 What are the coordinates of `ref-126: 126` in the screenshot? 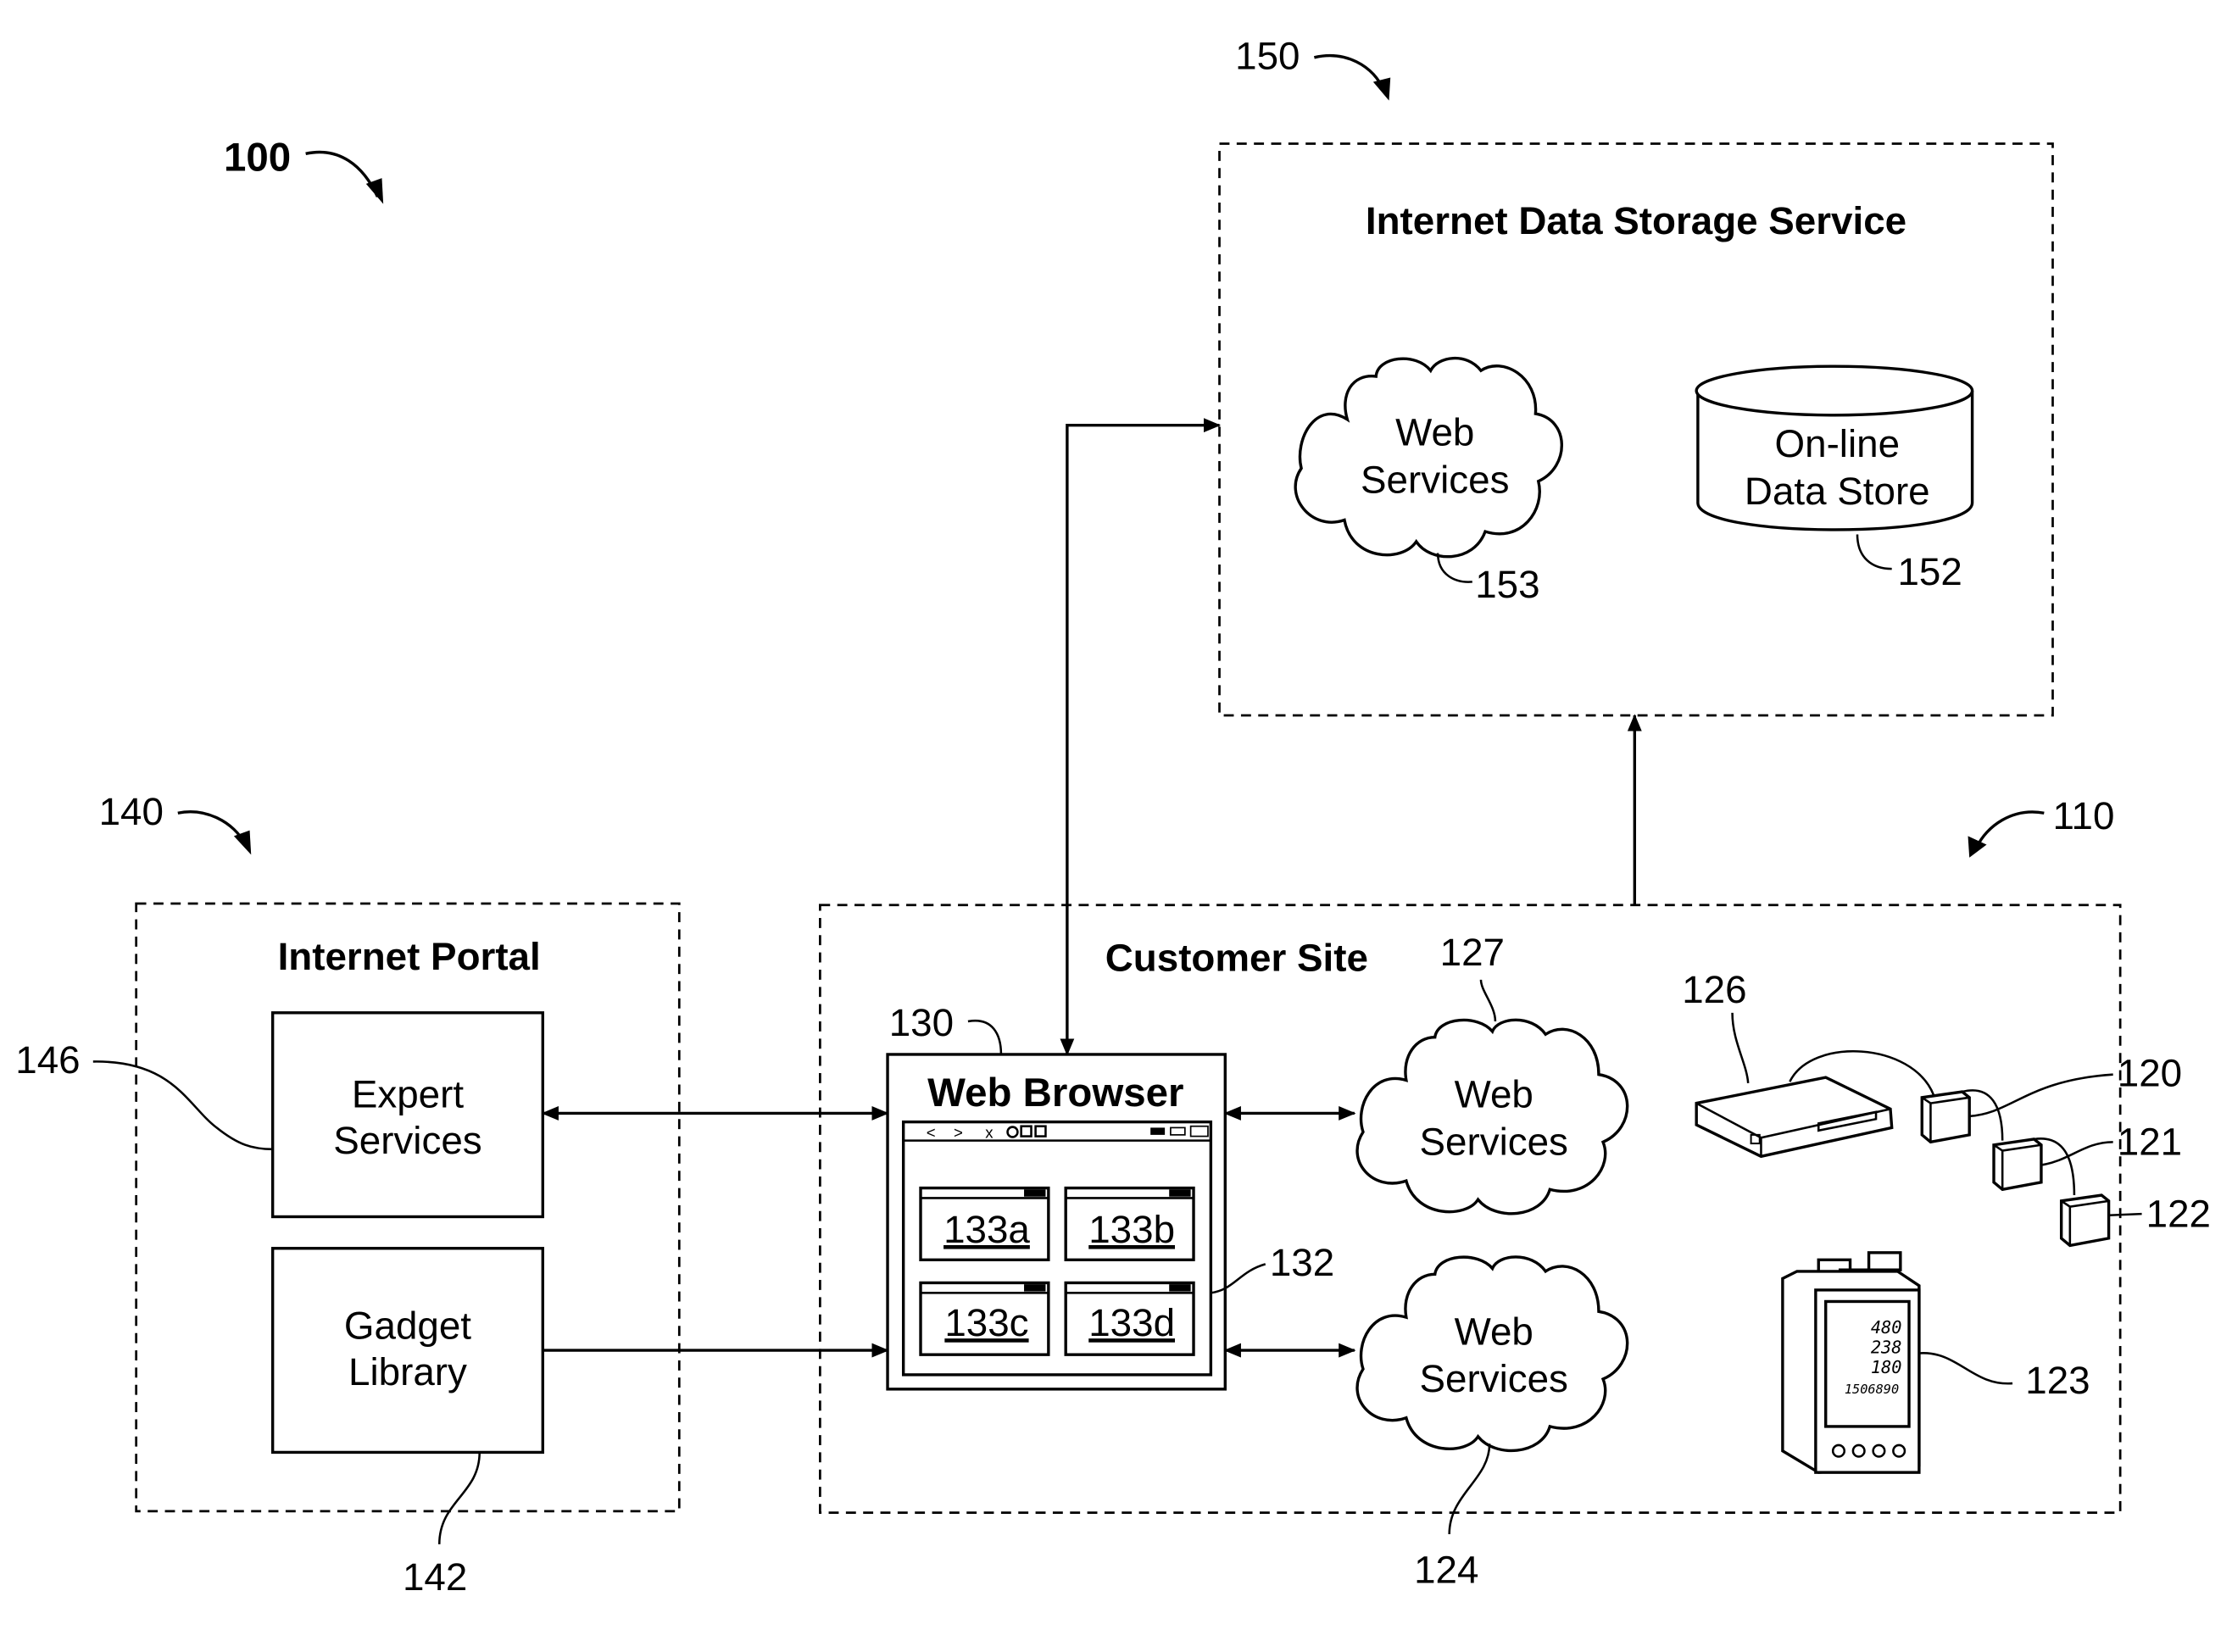 It's located at (1714, 989).